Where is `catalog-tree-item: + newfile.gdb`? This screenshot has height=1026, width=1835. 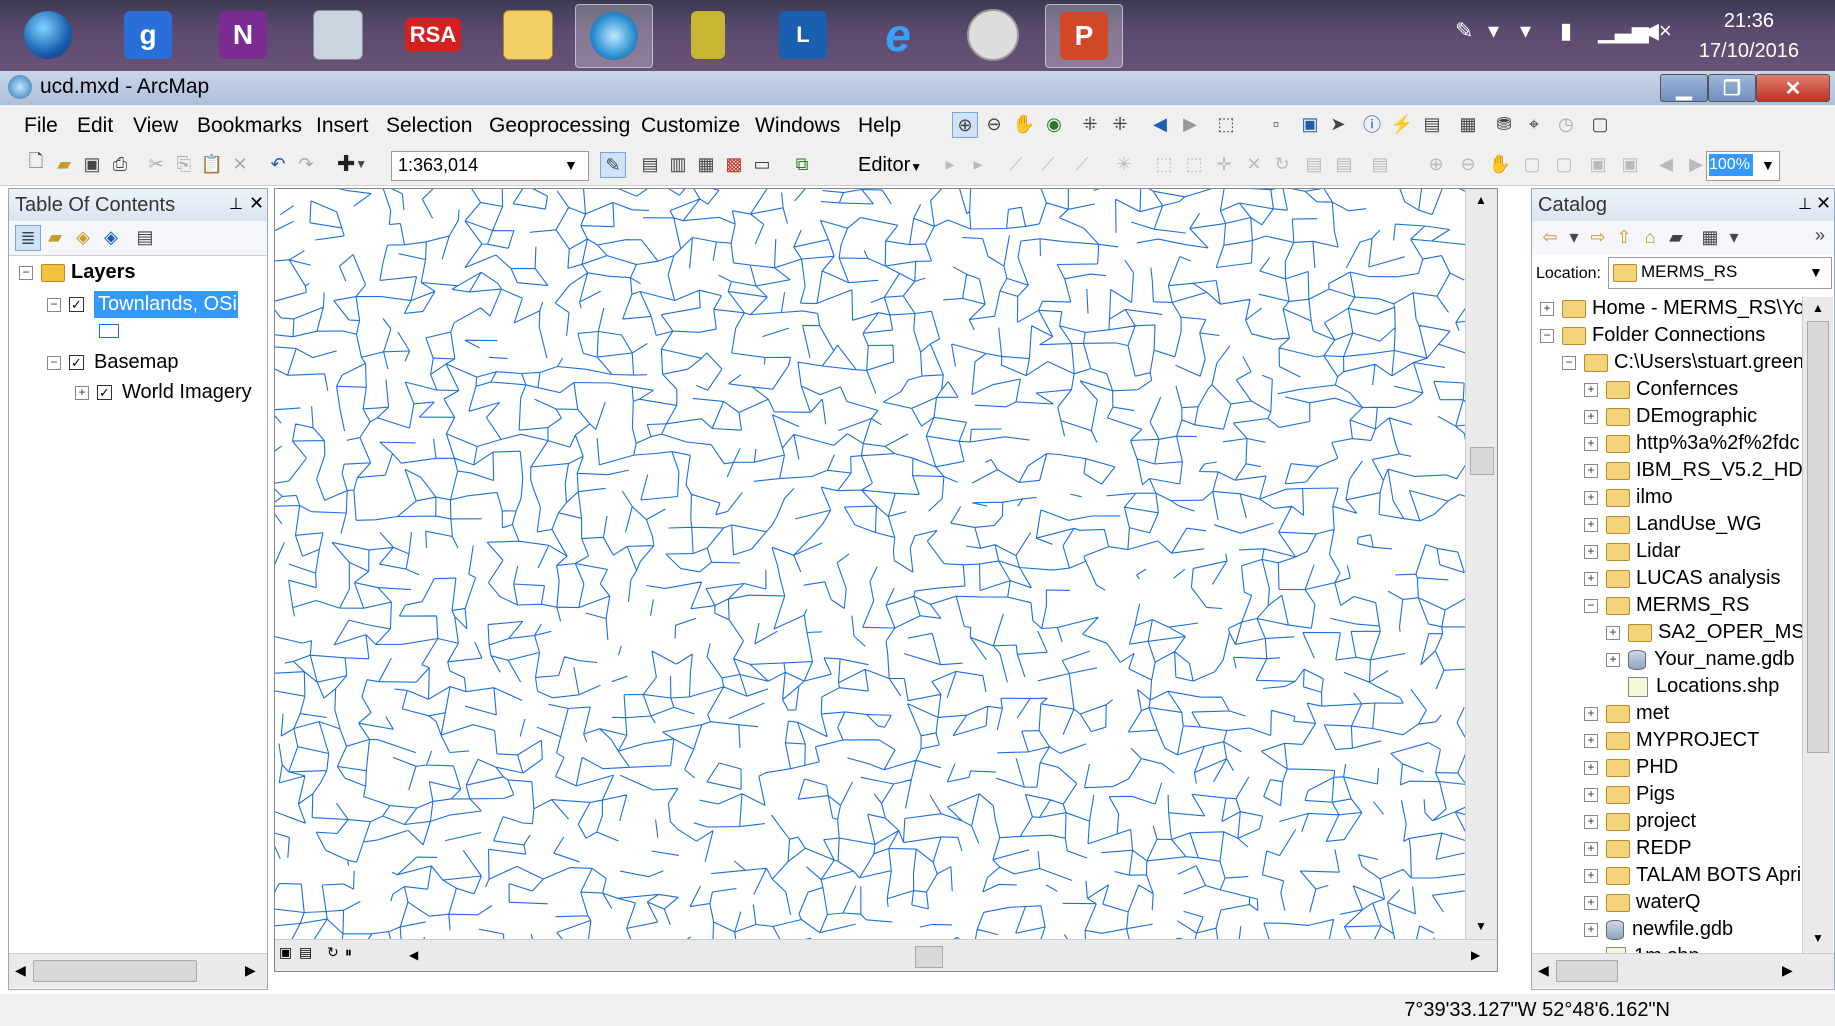
catalog-tree-item: + newfile.gdb is located at coordinates (1658, 929).